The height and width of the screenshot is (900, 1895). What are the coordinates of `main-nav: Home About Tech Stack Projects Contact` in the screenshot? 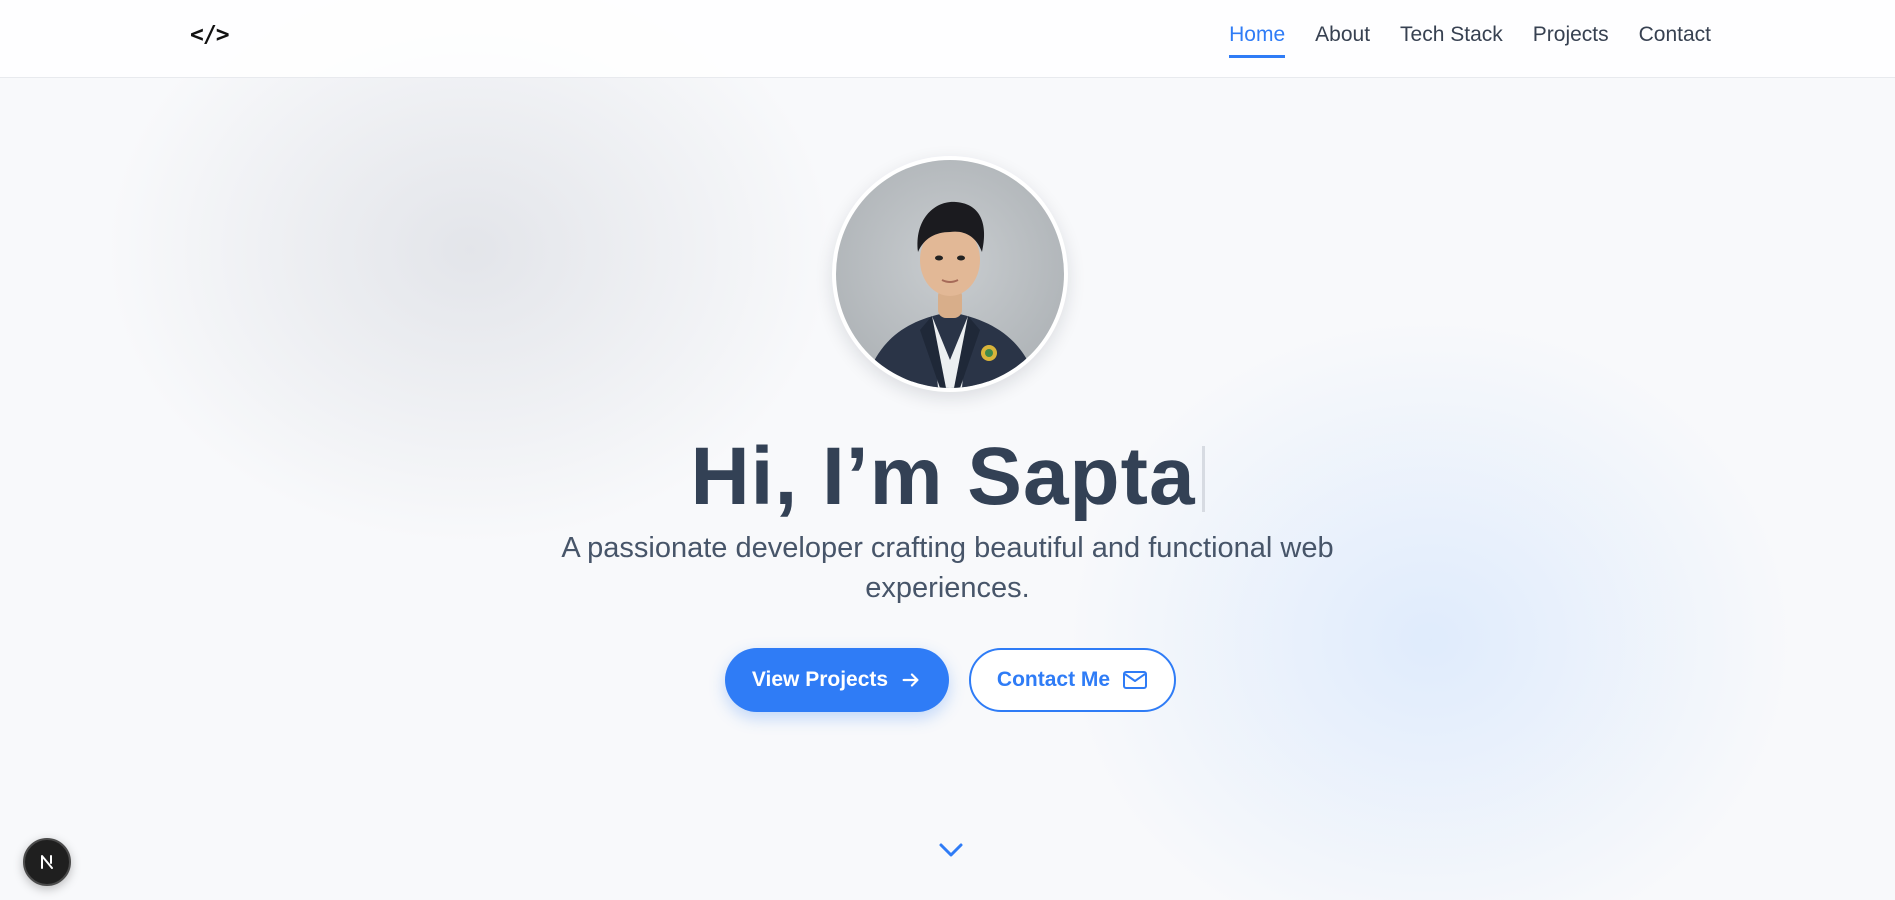 It's located at (1470, 40).